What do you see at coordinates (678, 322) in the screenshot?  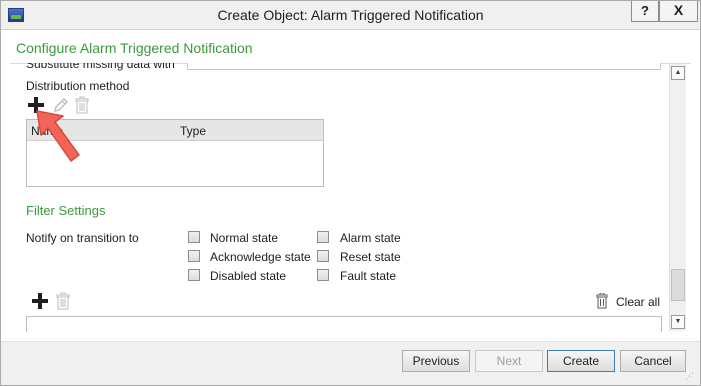 I see `scroll-down-button: ▼` at bounding box center [678, 322].